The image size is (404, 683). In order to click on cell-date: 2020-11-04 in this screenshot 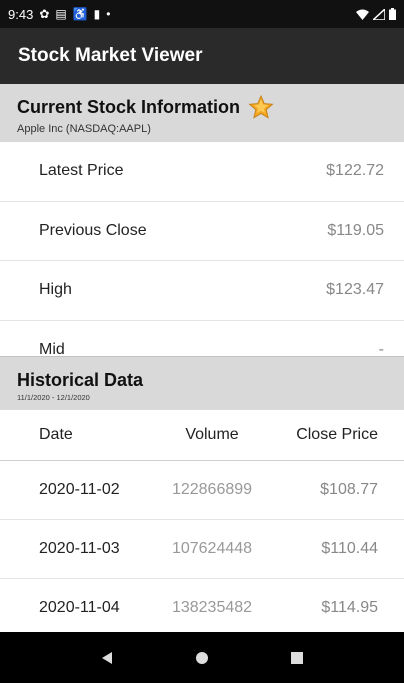, I will do `click(79, 607)`.